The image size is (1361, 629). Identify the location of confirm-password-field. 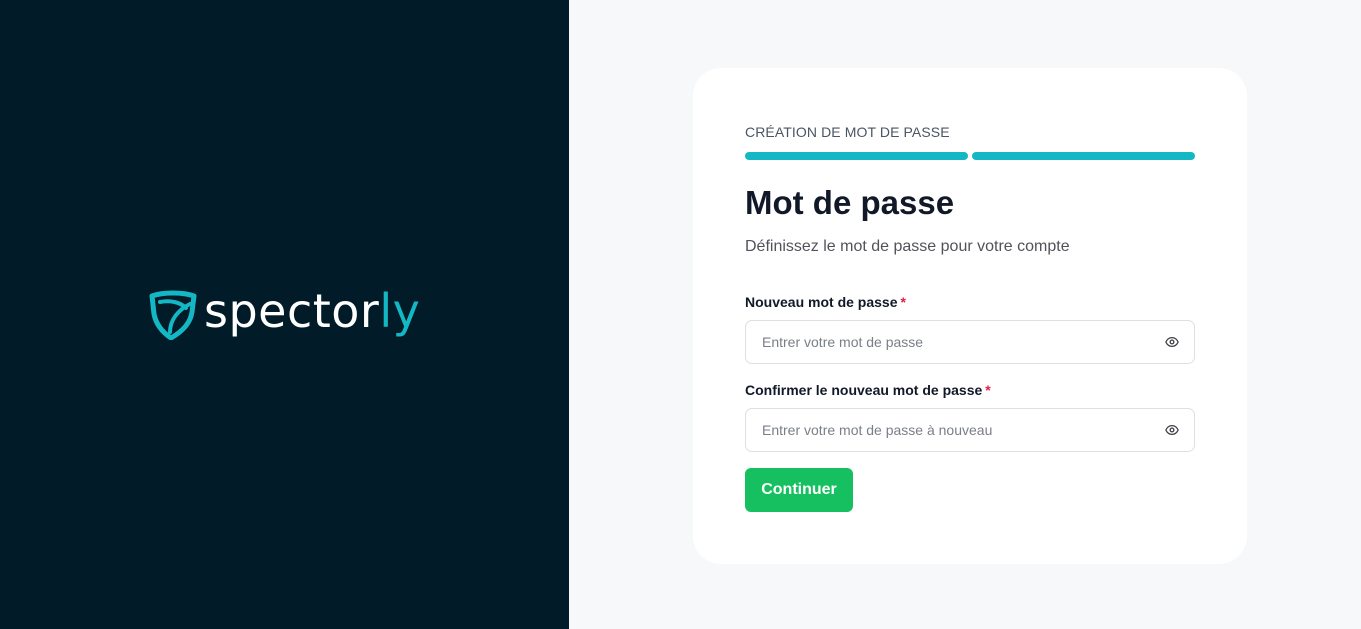
(970, 430).